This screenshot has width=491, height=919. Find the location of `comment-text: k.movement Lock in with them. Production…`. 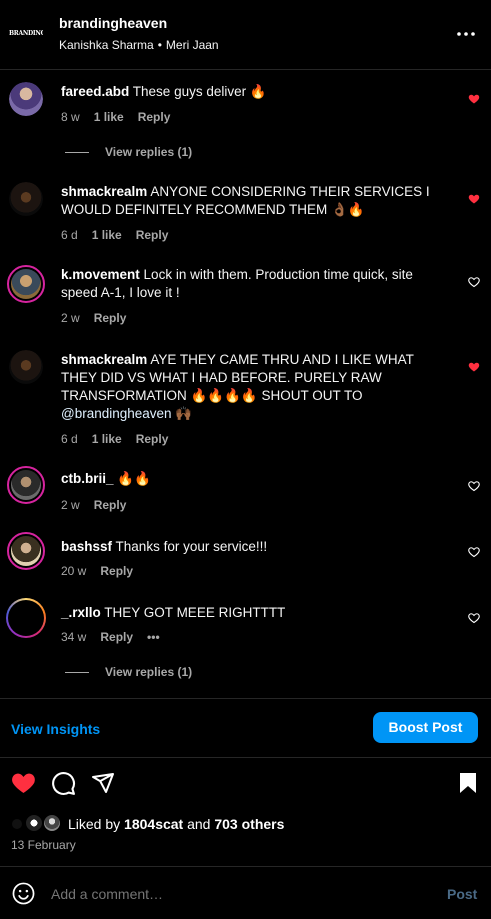

comment-text: k.movement Lock in with them. Production… is located at coordinates (251, 284).